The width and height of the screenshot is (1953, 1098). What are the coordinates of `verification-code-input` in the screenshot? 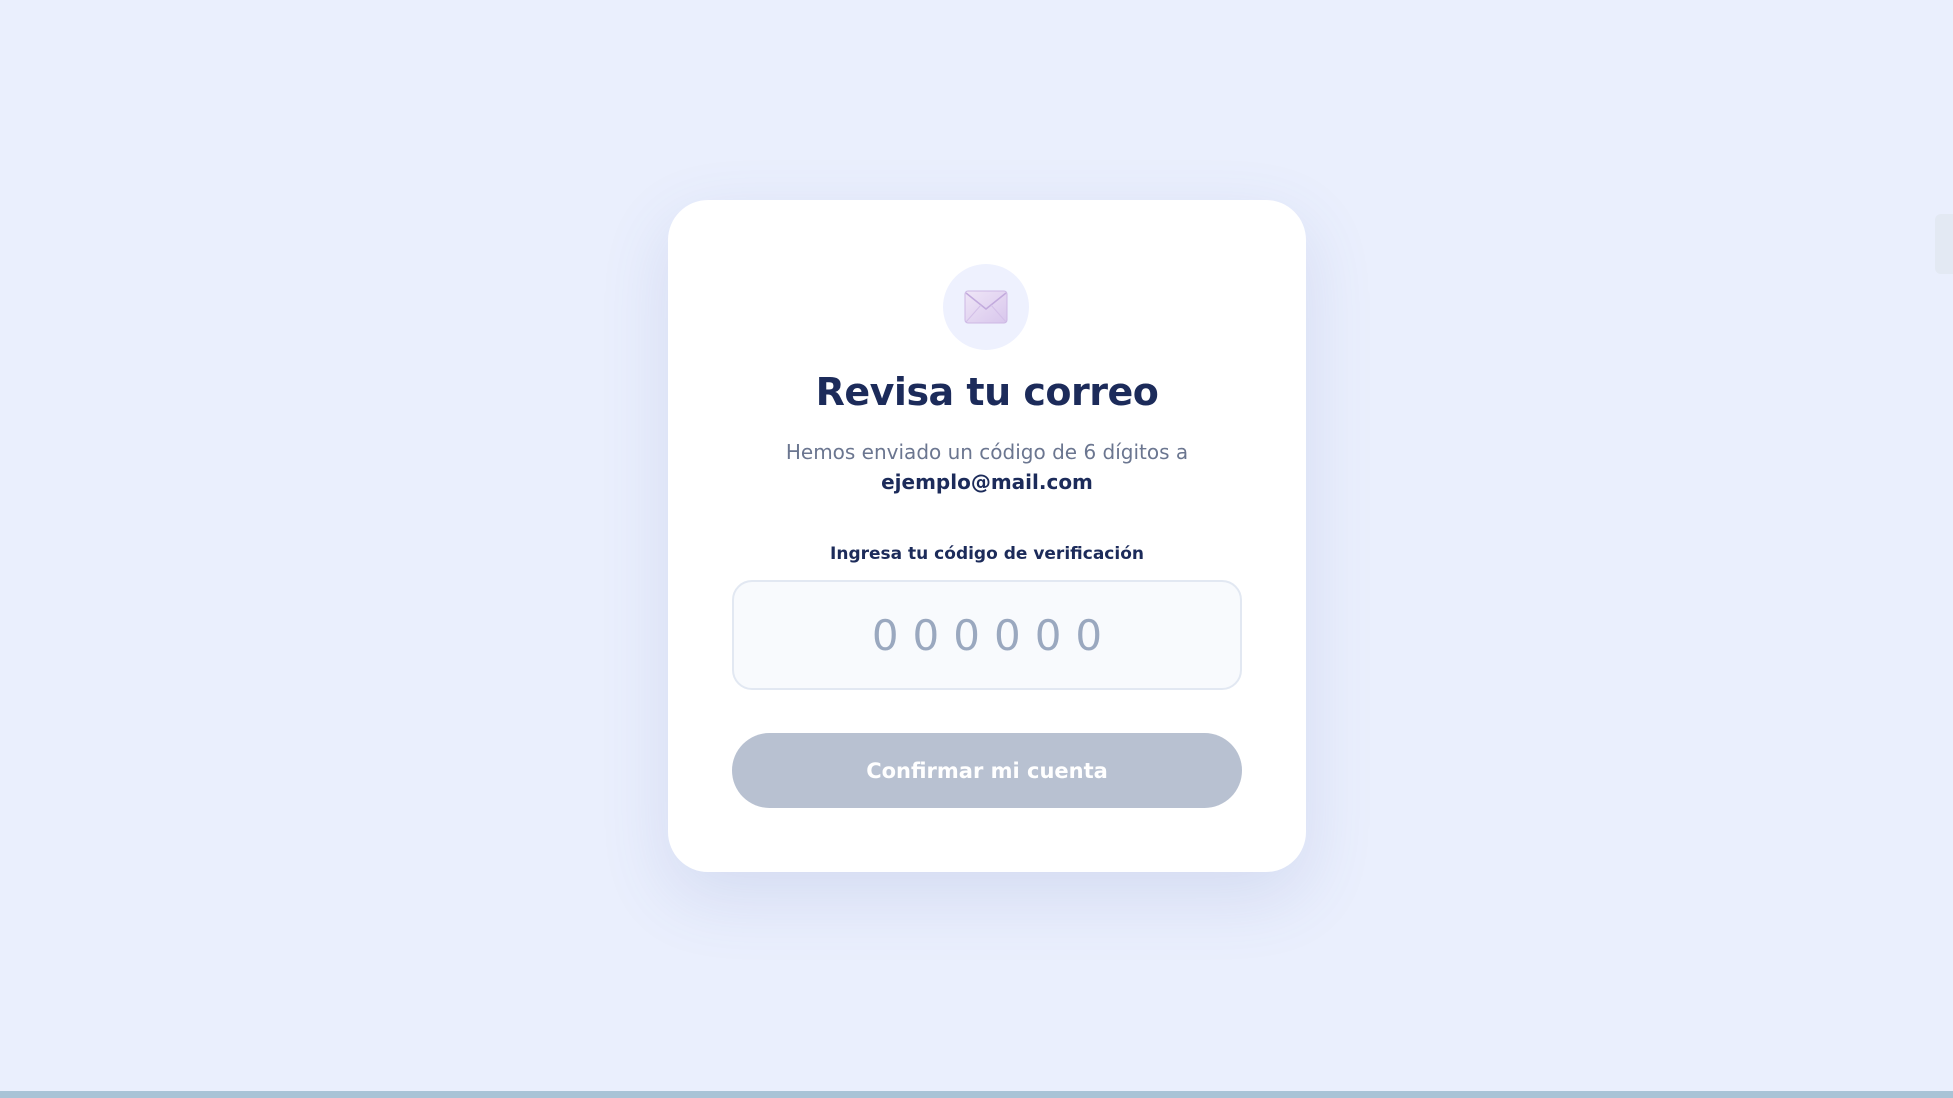 It's located at (987, 635).